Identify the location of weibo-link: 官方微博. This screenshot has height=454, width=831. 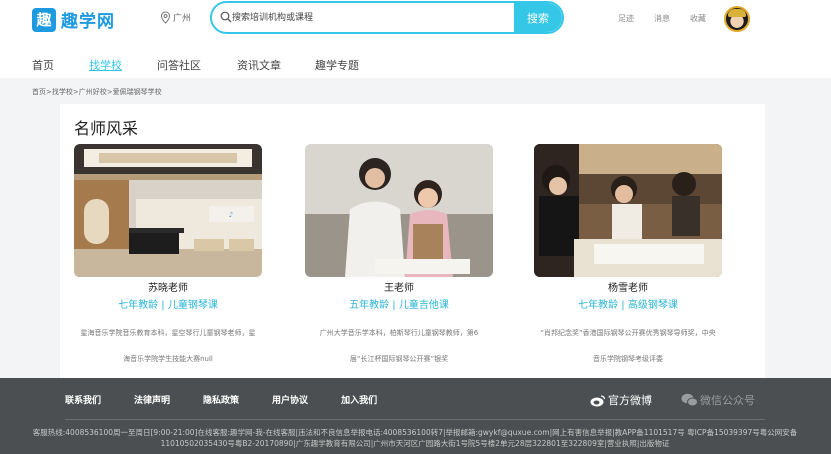
(621, 400).